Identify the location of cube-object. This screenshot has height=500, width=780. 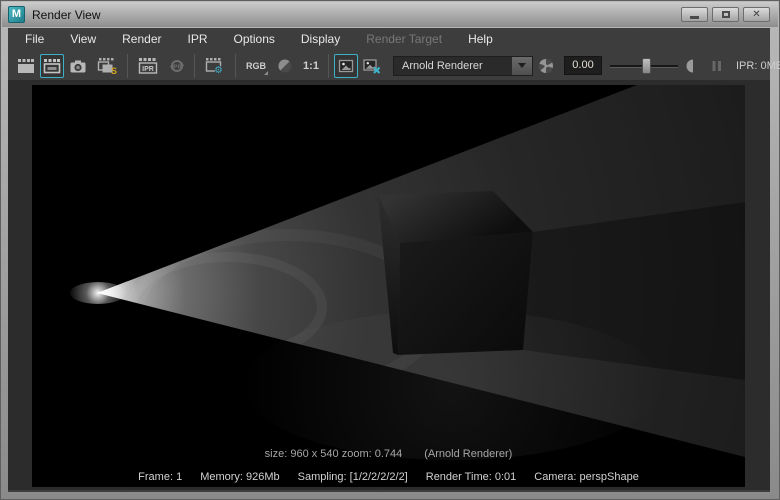
(455, 273).